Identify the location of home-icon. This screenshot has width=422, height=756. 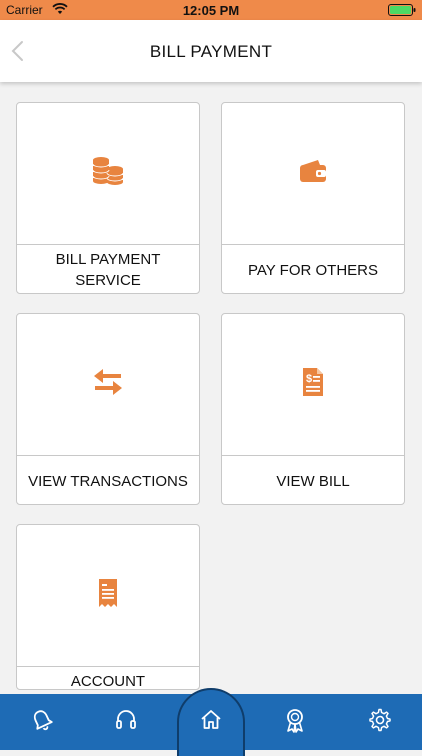
(211, 722).